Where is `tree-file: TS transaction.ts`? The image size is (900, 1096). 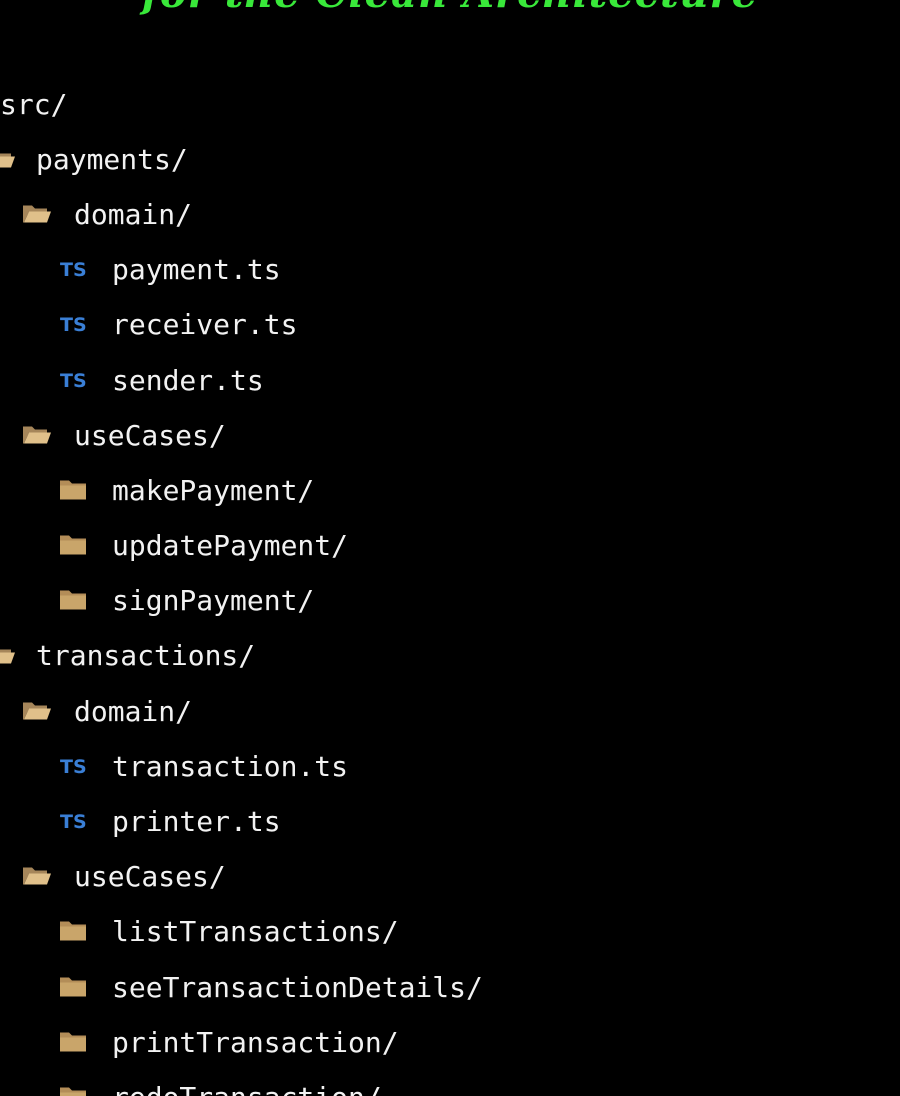 tree-file: TS transaction.ts is located at coordinates (450, 766).